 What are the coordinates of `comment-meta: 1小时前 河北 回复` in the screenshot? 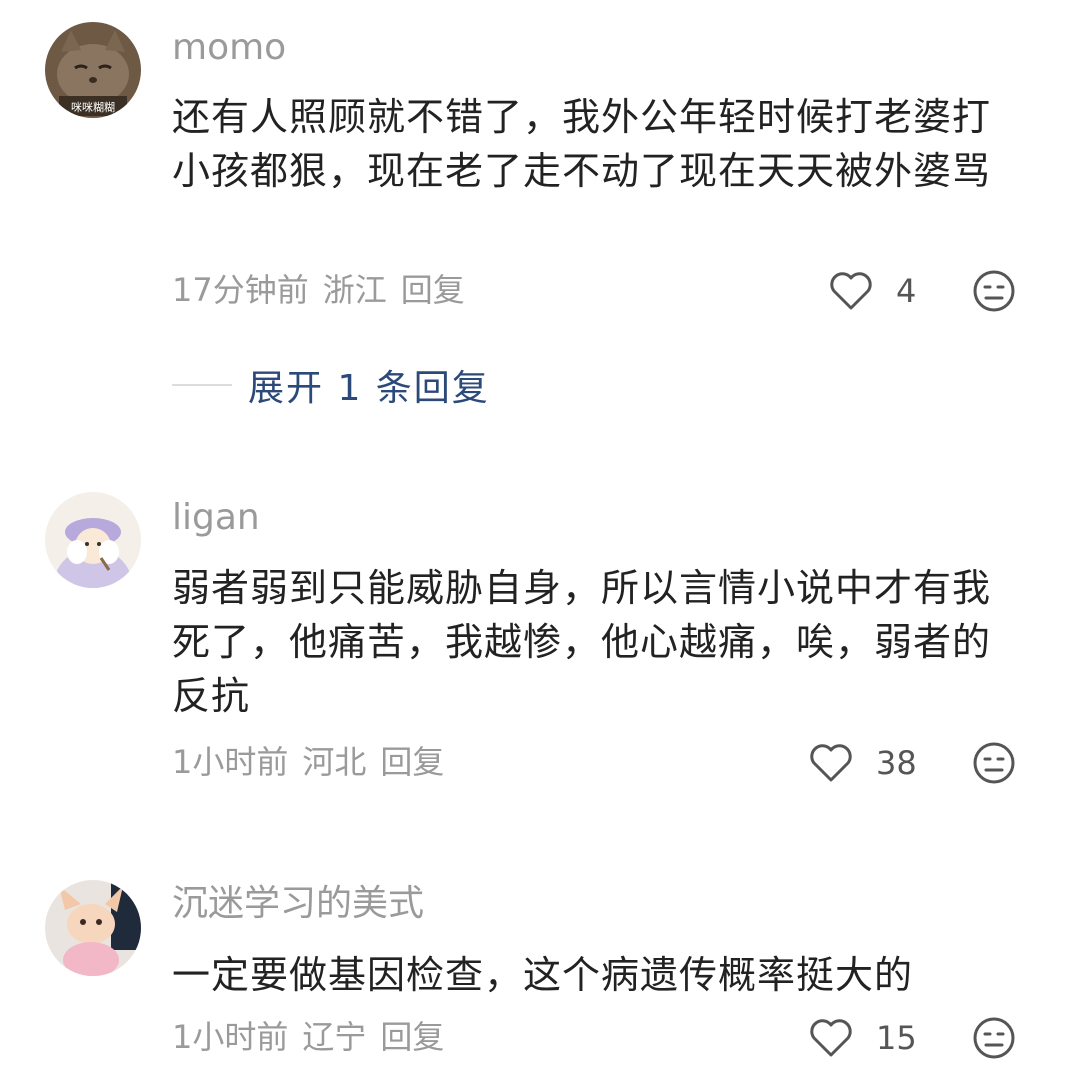 It's located at (315, 762).